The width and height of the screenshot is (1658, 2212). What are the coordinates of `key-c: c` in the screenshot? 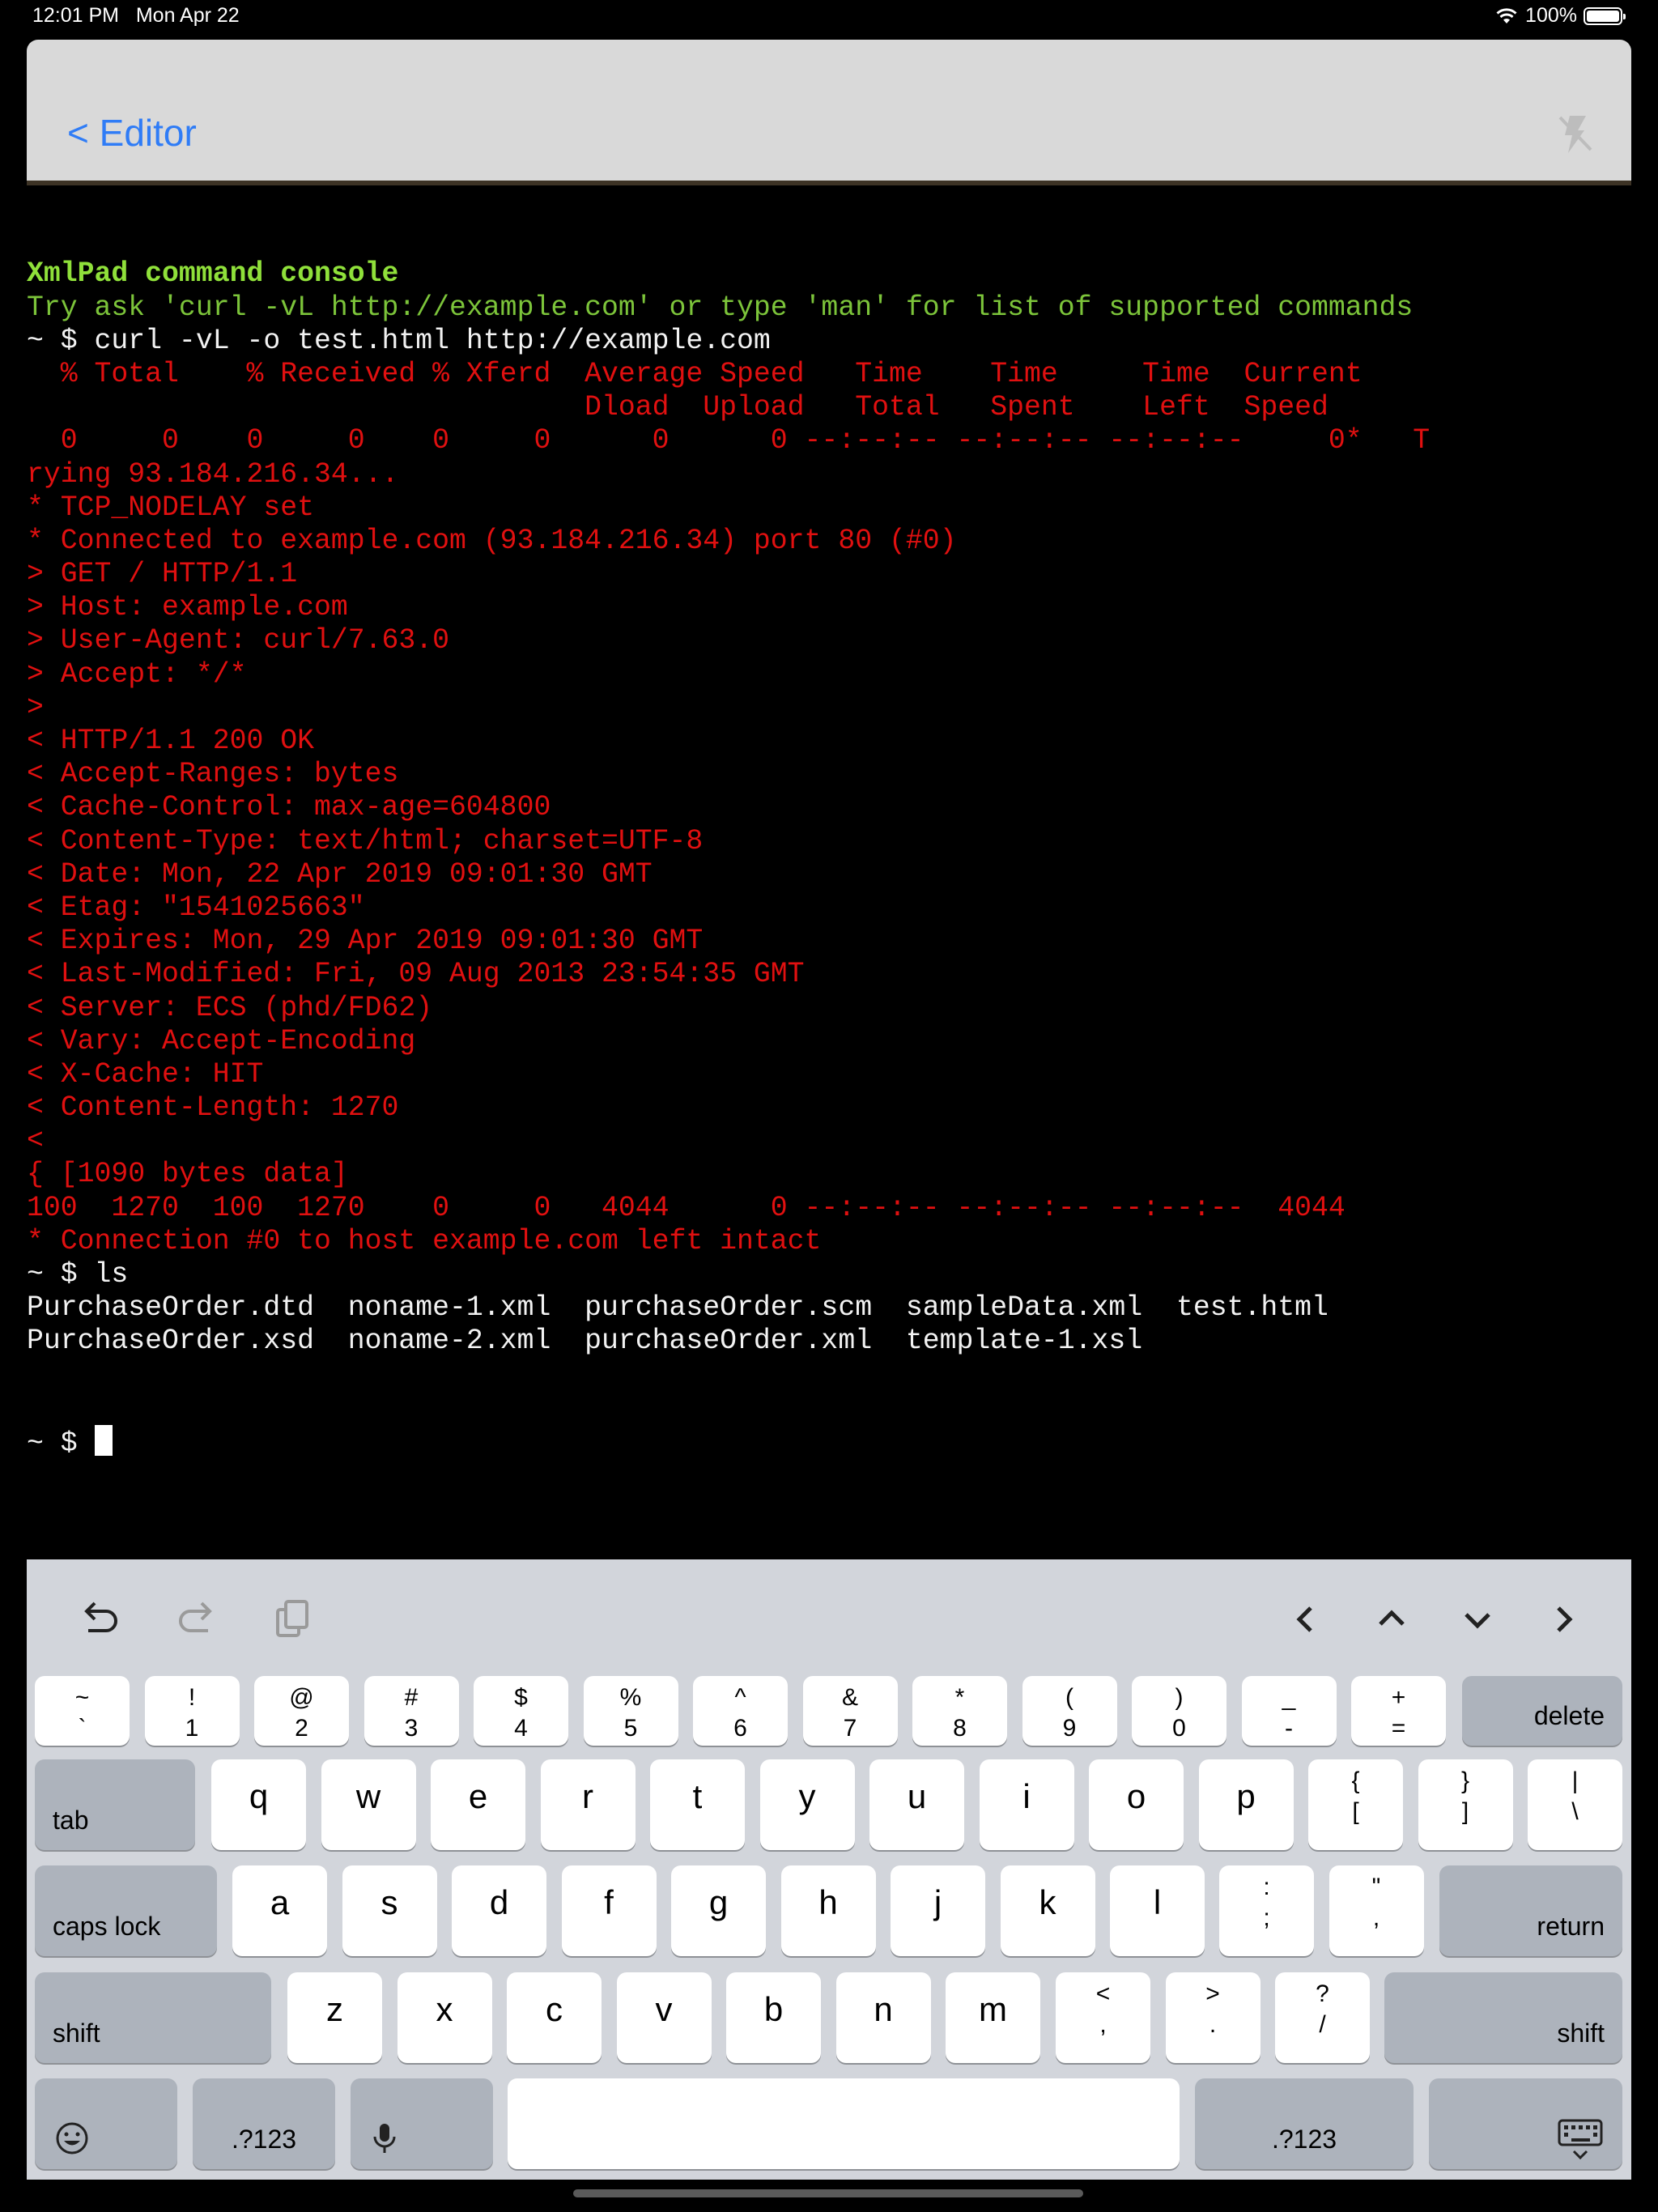 It's located at (554, 2017).